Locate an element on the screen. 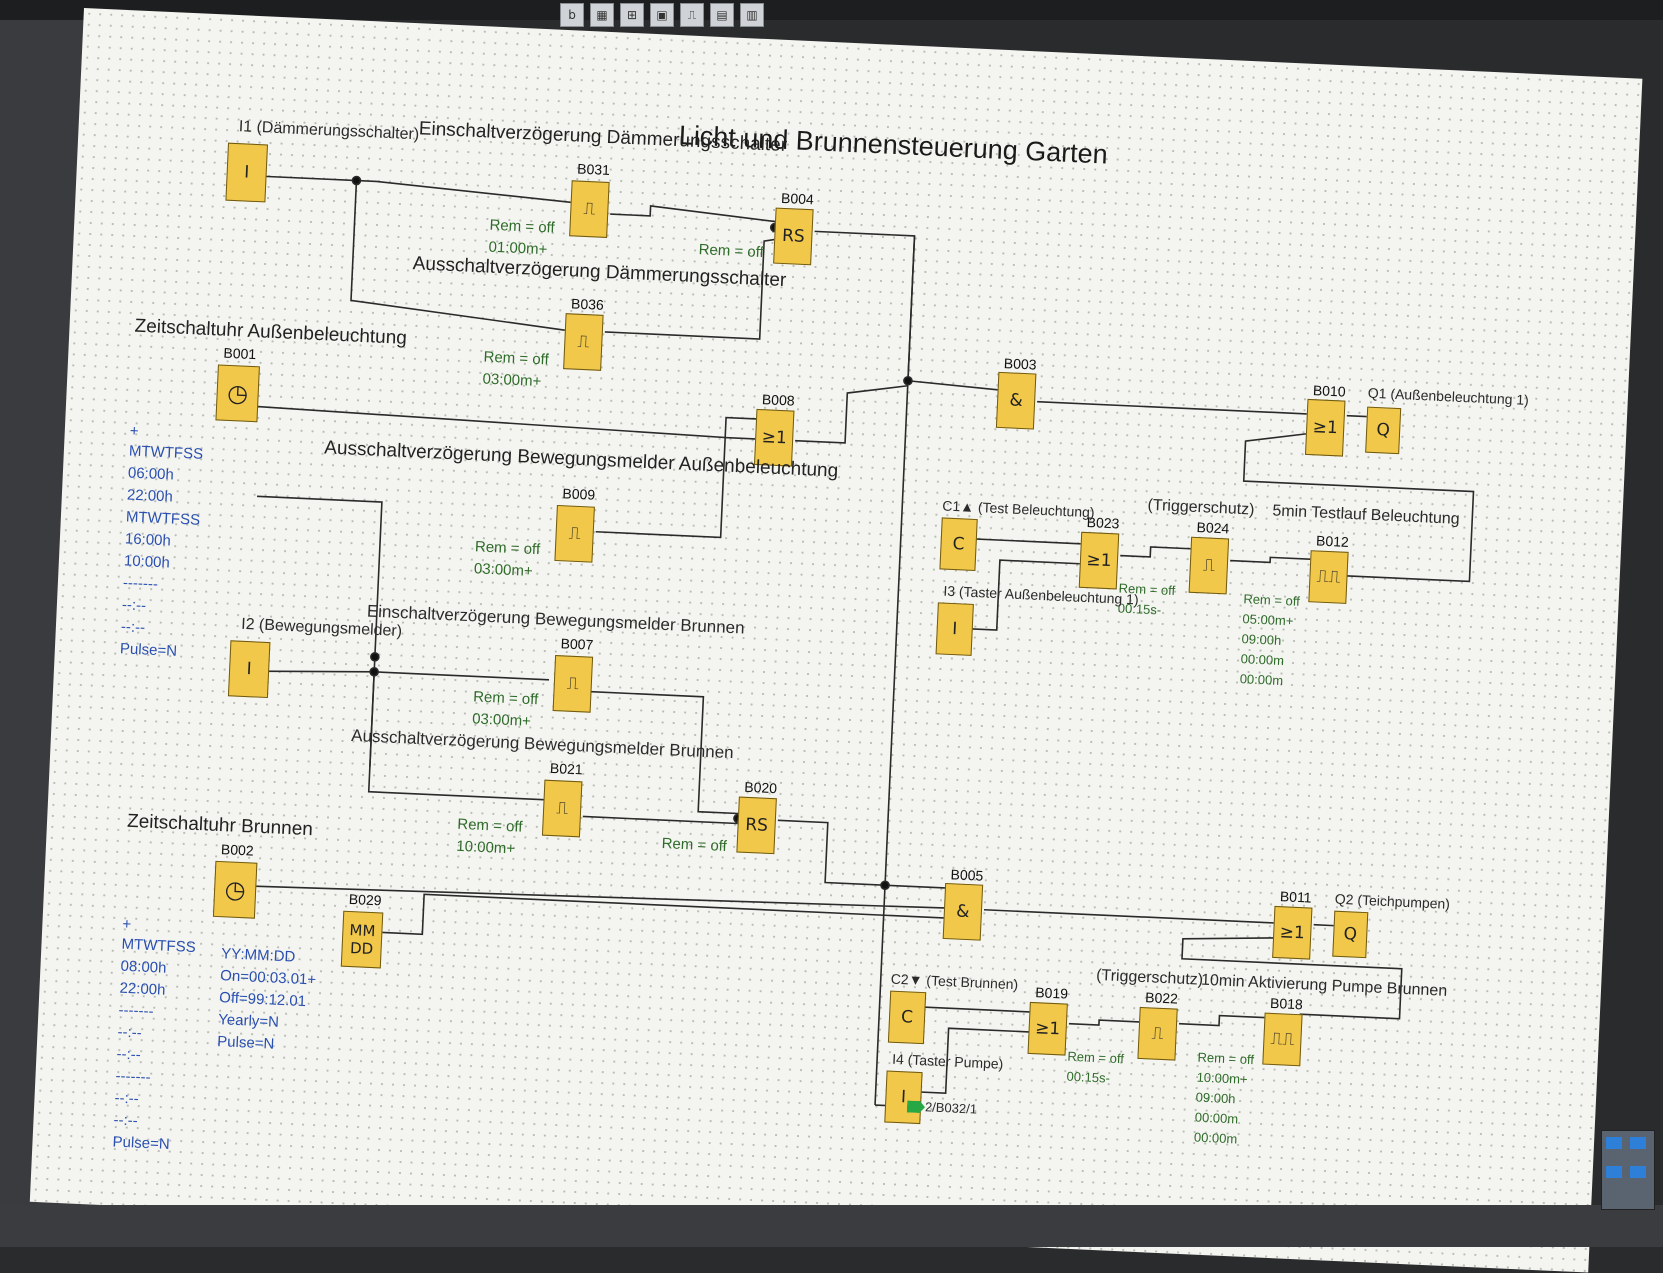 The image size is (1663, 1273). b007-rem: Rem = off is located at coordinates (505, 698).